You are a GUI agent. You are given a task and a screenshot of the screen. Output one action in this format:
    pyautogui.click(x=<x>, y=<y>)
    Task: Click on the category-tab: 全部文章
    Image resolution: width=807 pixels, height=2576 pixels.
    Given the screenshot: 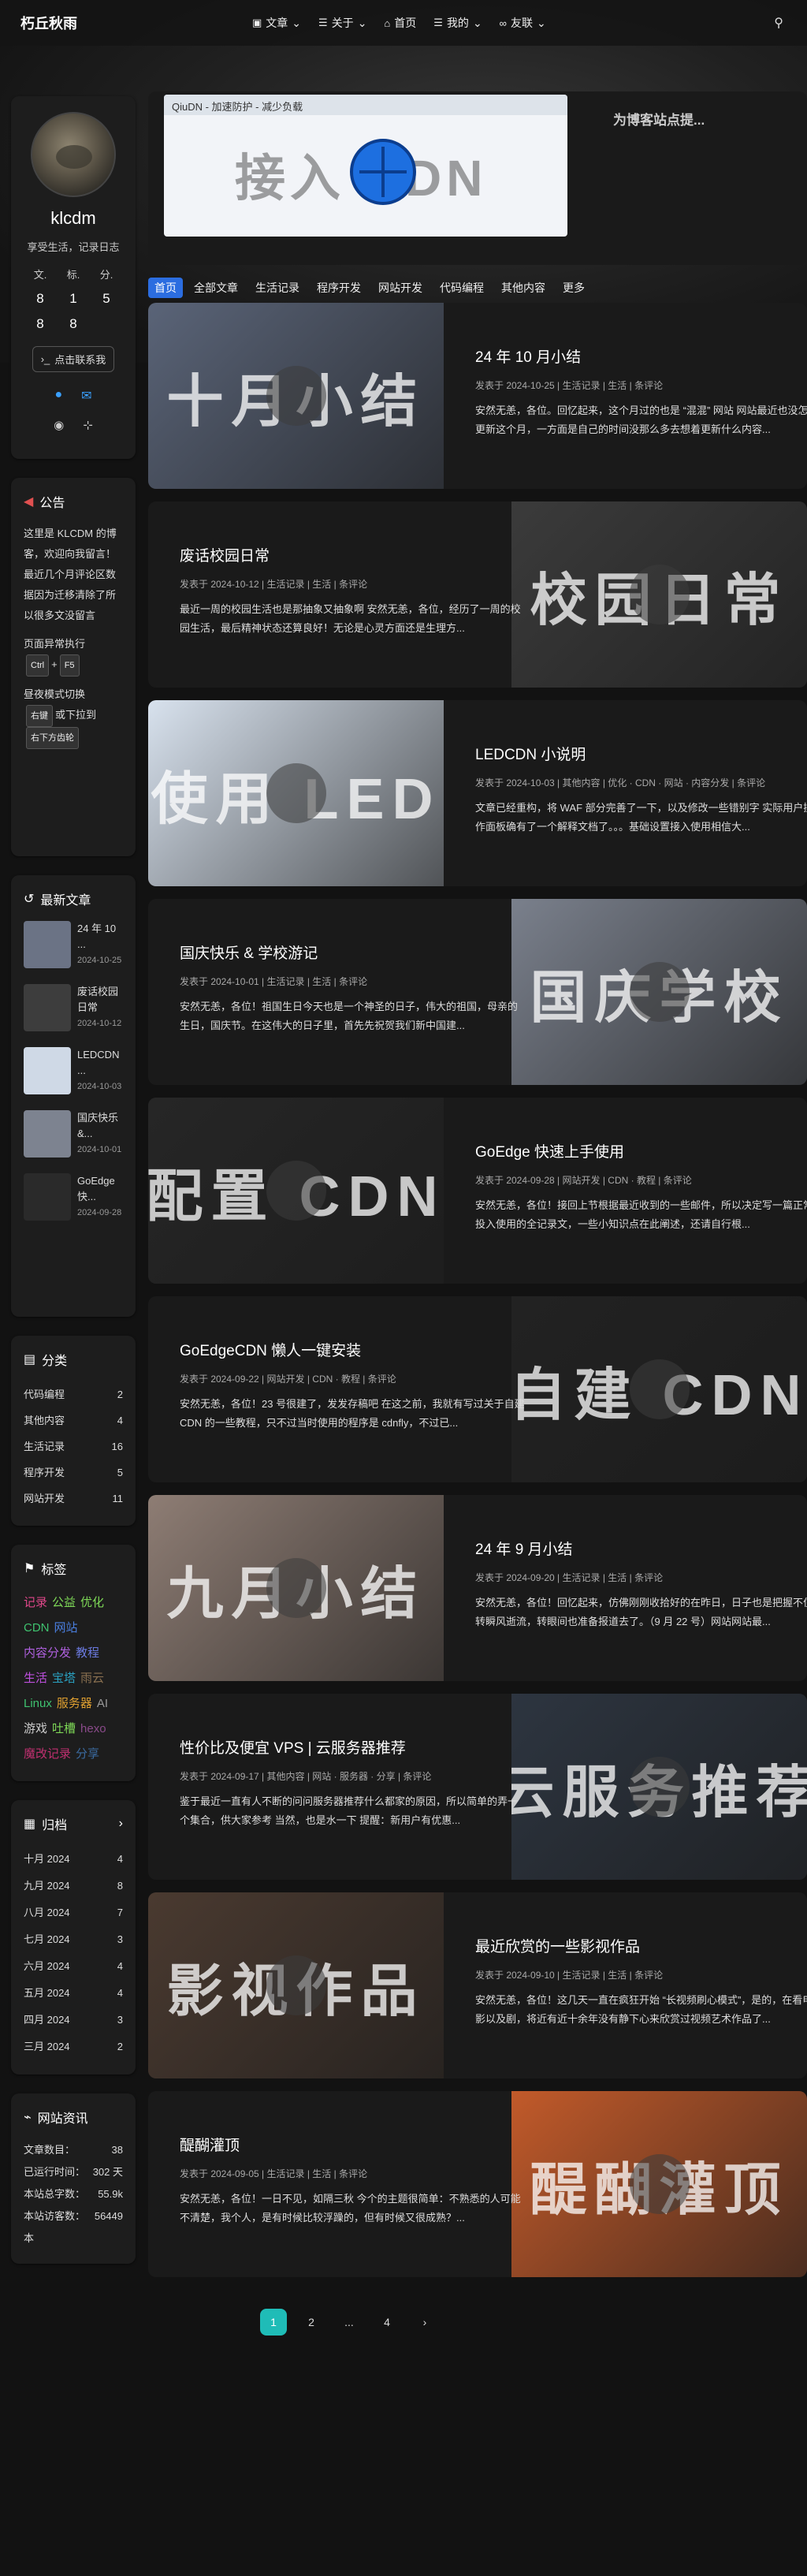 What is the action you would take?
    pyautogui.click(x=216, y=288)
    